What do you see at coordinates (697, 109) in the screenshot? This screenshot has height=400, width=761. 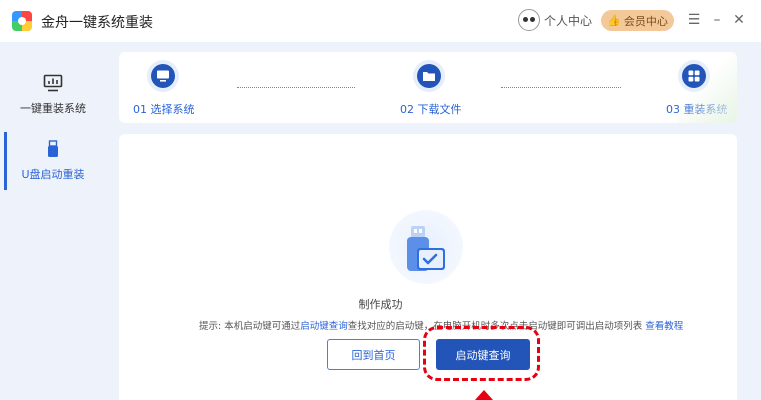 I see `step-label-reinstall-system: 03 重装系统` at bounding box center [697, 109].